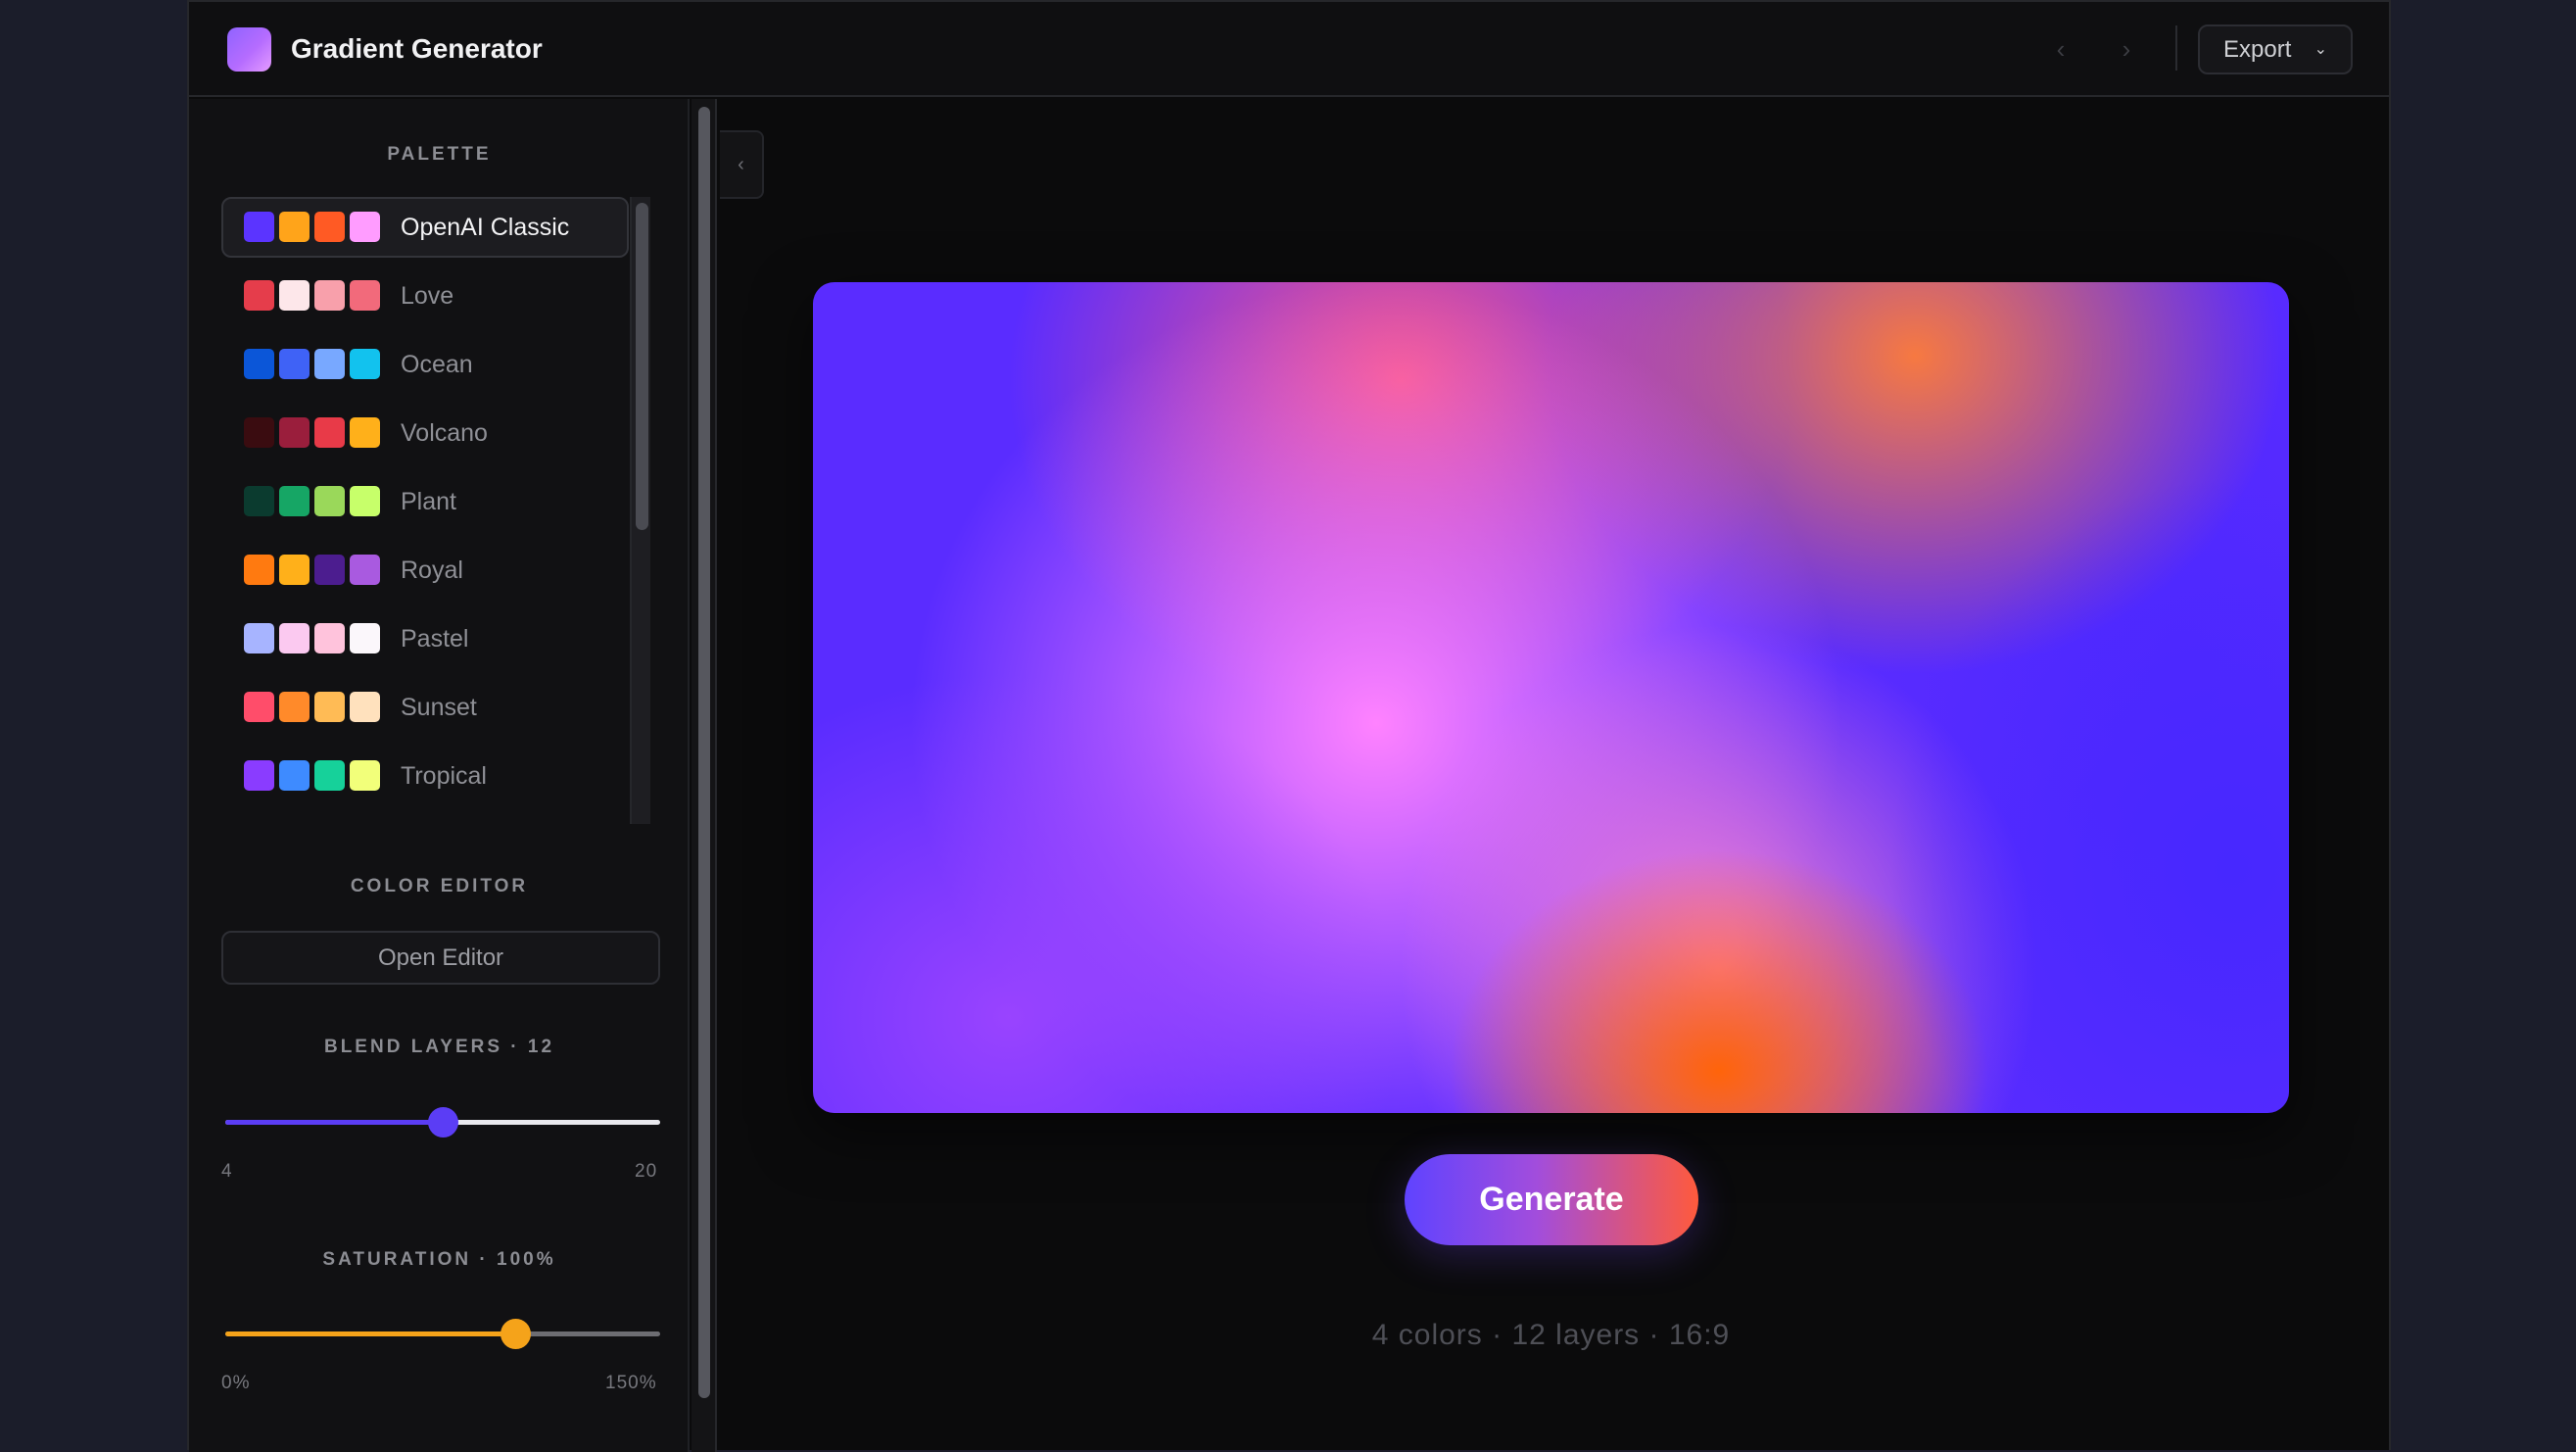  I want to click on palette-name: Sunset, so click(439, 707).